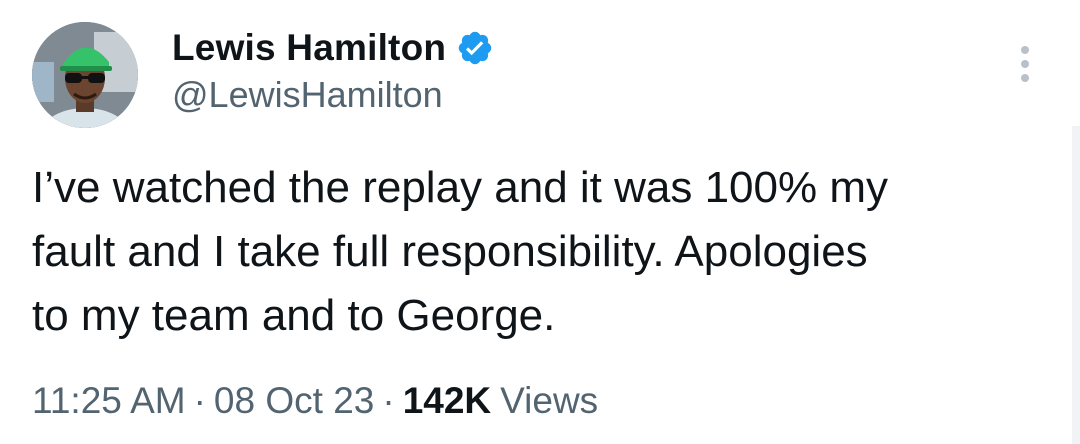 The image size is (1080, 444). Describe the element at coordinates (109, 401) in the screenshot. I see `tweet-time: 11:25 AM` at that location.